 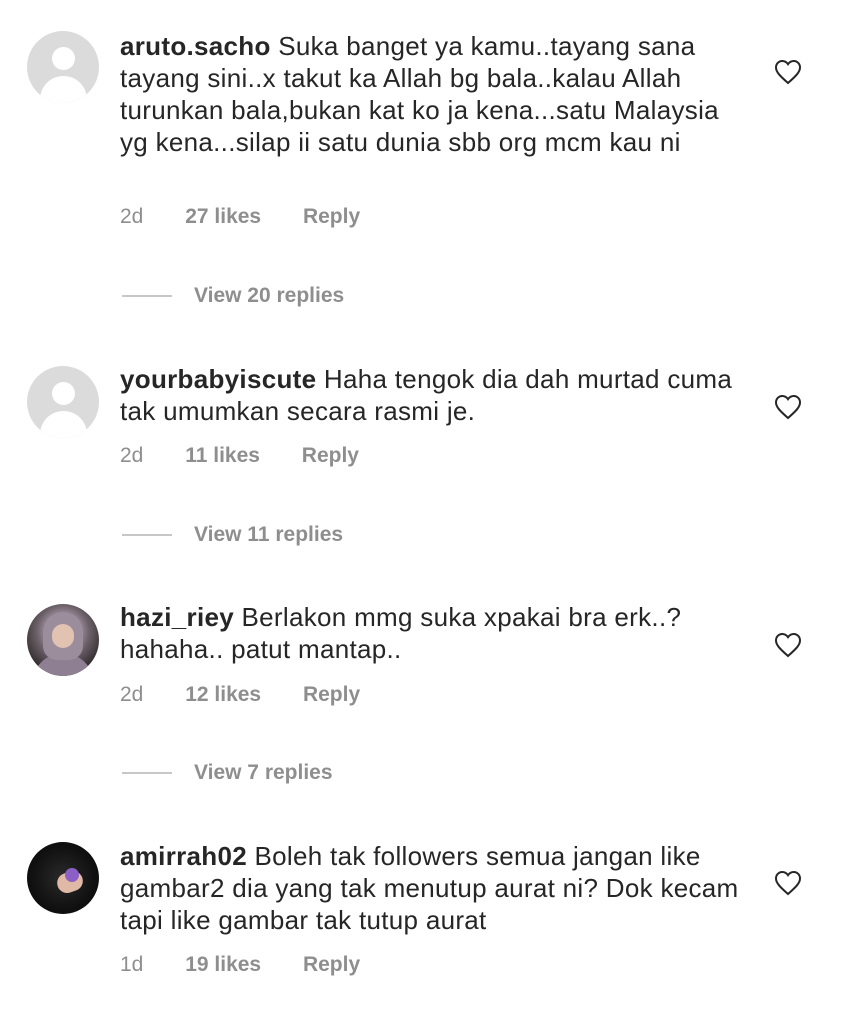 What do you see at coordinates (177, 617) in the screenshot?
I see `comment-username: hazi_riey` at bounding box center [177, 617].